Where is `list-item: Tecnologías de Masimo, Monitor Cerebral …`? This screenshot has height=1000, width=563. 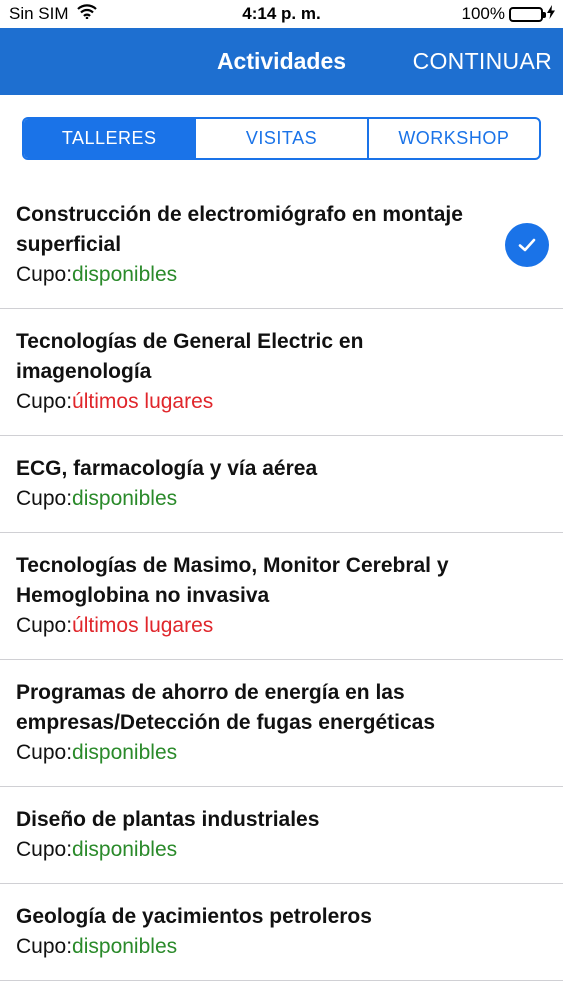
list-item: Tecnologías de Masimo, Monitor Cerebral … is located at coordinates (281, 596).